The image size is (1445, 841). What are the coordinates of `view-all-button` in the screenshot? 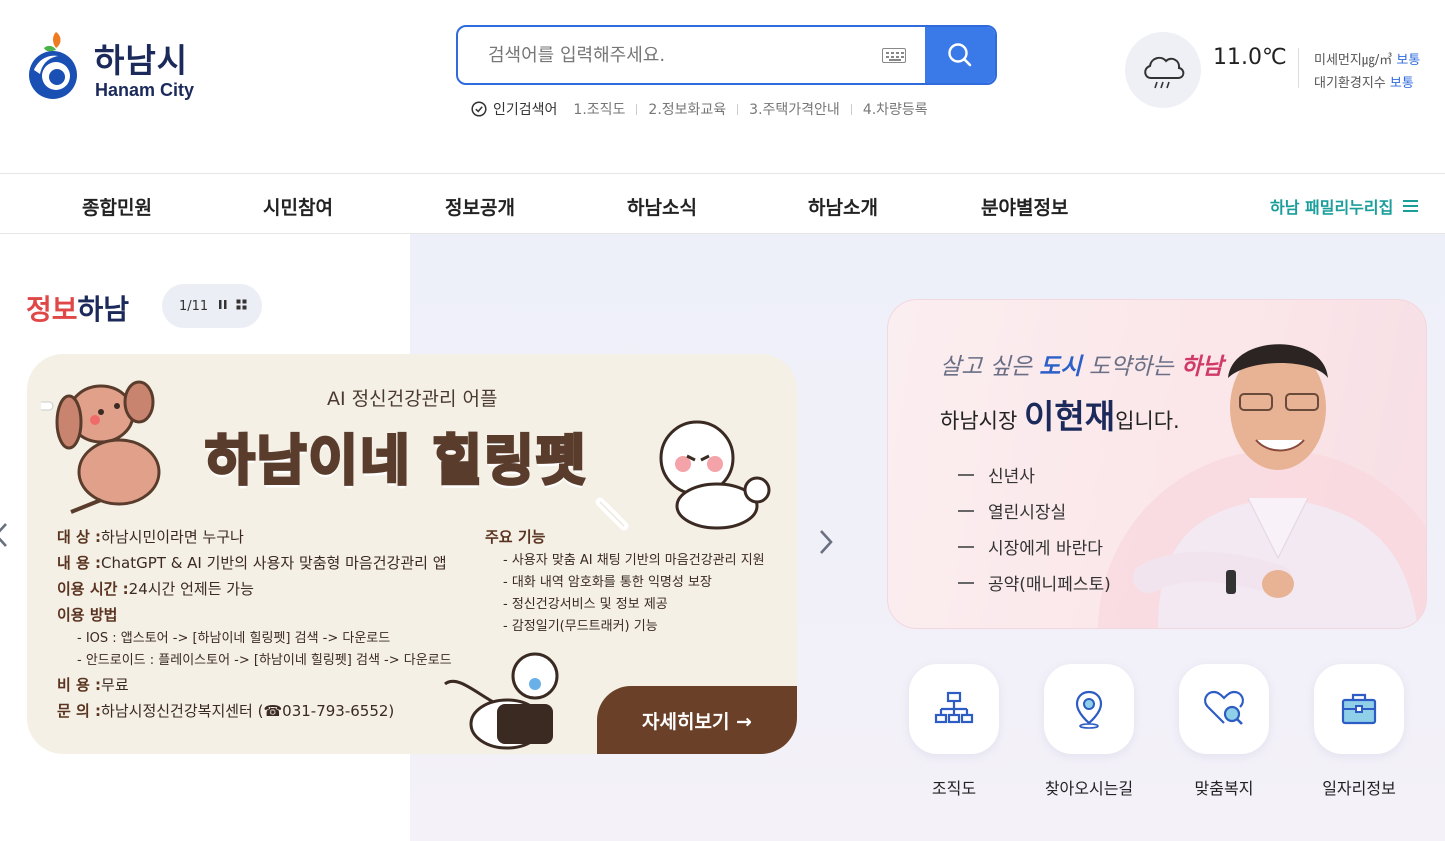 It's located at (241, 306).